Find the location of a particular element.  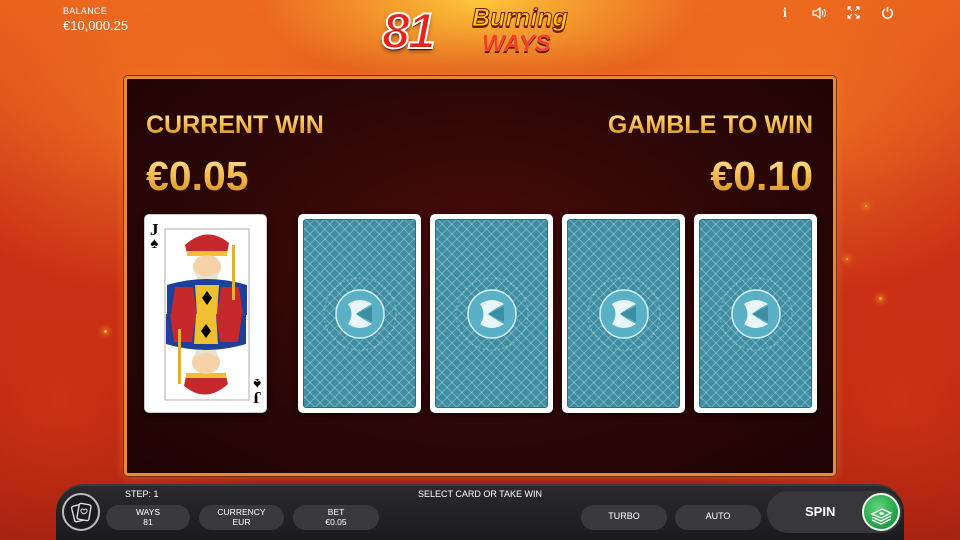

ways-label: WAYS is located at coordinates (148, 512).